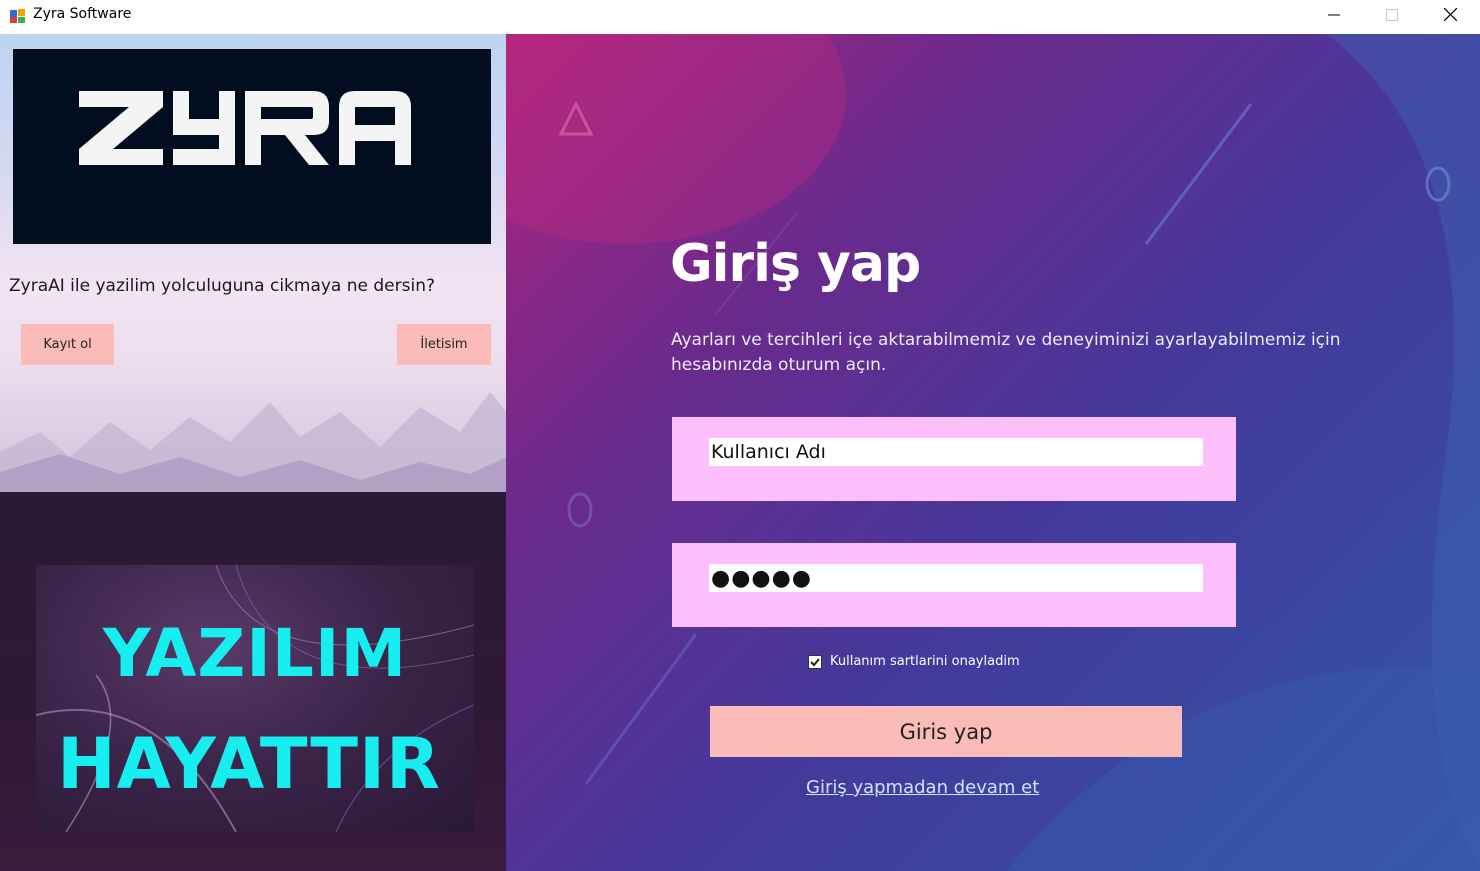 The image size is (1480, 871). I want to click on maximize-button, so click(1392, 15).